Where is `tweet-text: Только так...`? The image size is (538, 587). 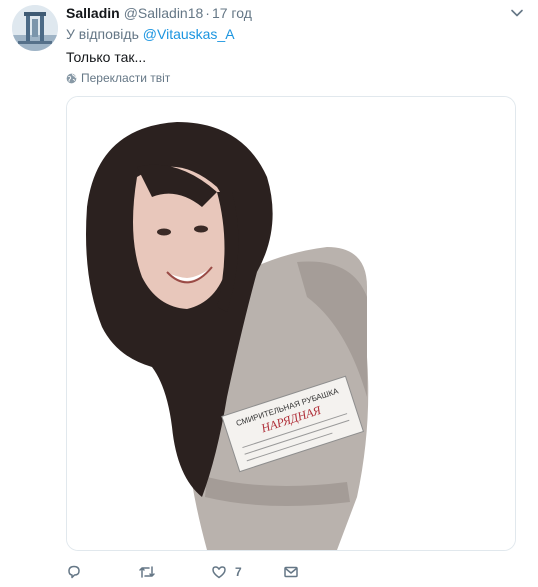
tweet-text: Только так... is located at coordinates (106, 57).